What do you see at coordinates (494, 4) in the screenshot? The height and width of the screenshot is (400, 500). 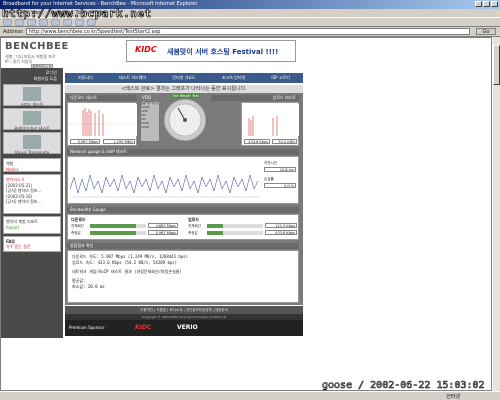 I see `close-button` at bounding box center [494, 4].